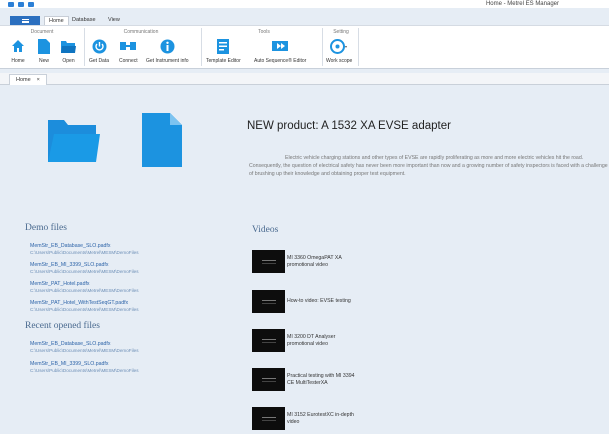  I want to click on auto-sequence-editor-button: Auto Sequence® Editor, so click(280, 51).